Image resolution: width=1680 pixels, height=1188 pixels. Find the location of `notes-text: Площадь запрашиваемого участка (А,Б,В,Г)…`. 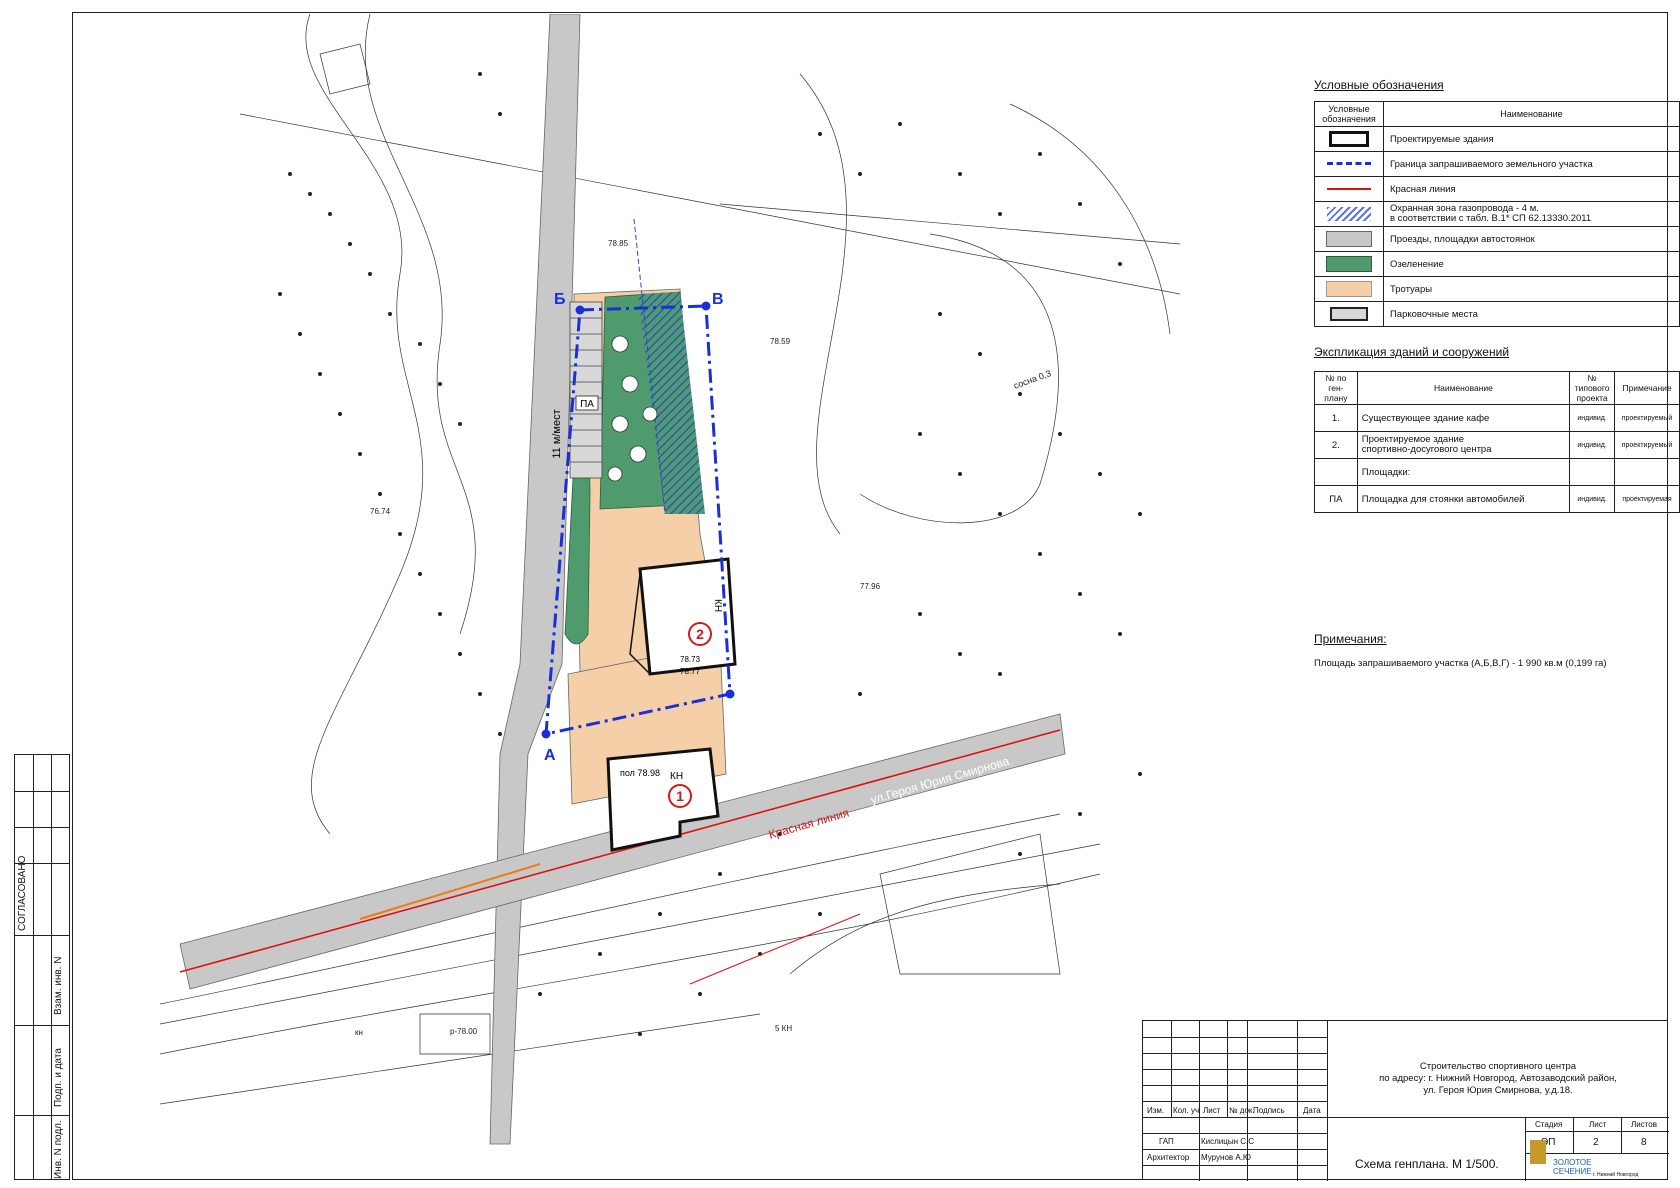

notes-text: Площадь запрашиваемого участка (А,Б,В,Г)… is located at coordinates (1460, 663).